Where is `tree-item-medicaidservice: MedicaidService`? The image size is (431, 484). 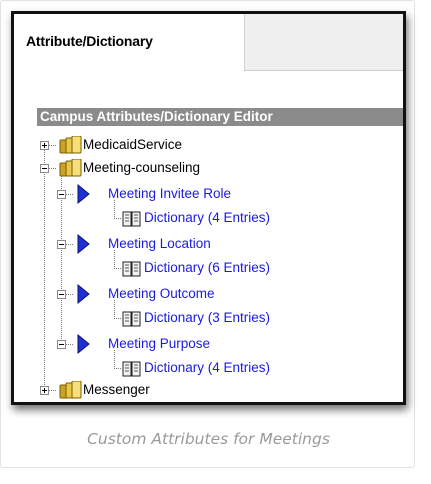 tree-item-medicaidservice: MedicaidService is located at coordinates (132, 144).